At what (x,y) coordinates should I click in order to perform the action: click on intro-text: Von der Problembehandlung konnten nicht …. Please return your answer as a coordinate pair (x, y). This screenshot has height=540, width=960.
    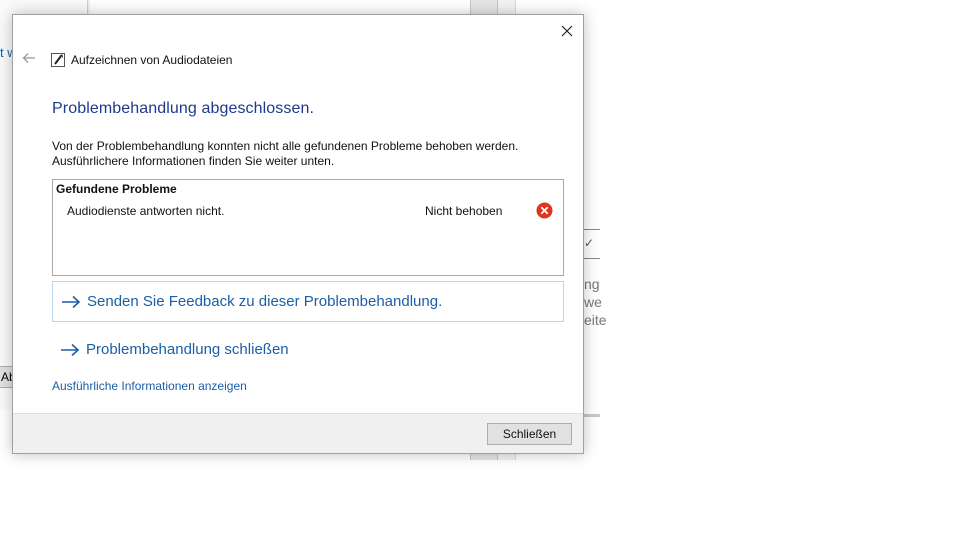
    Looking at the image, I should click on (312, 154).